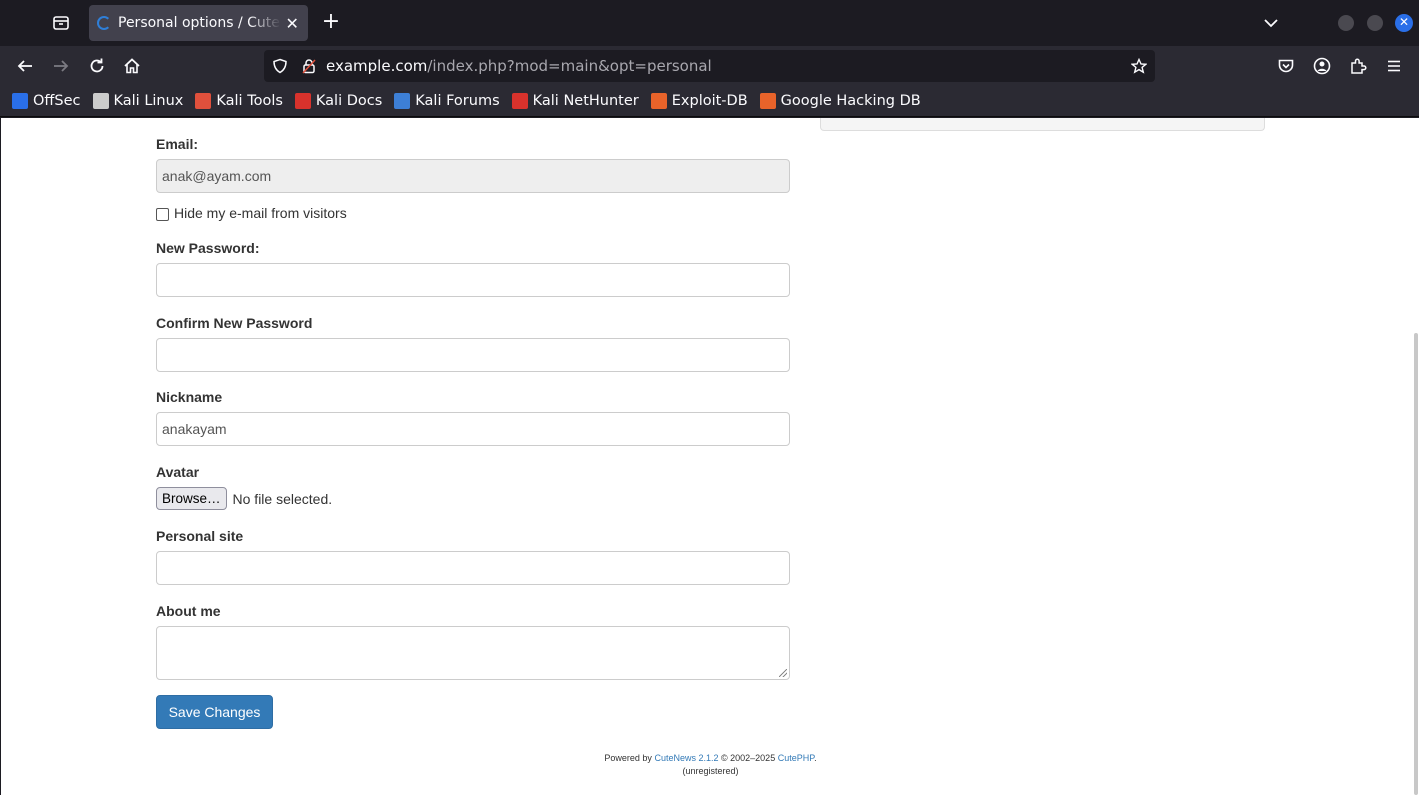  Describe the element at coordinates (97, 66) in the screenshot. I see `reload-icon` at that location.